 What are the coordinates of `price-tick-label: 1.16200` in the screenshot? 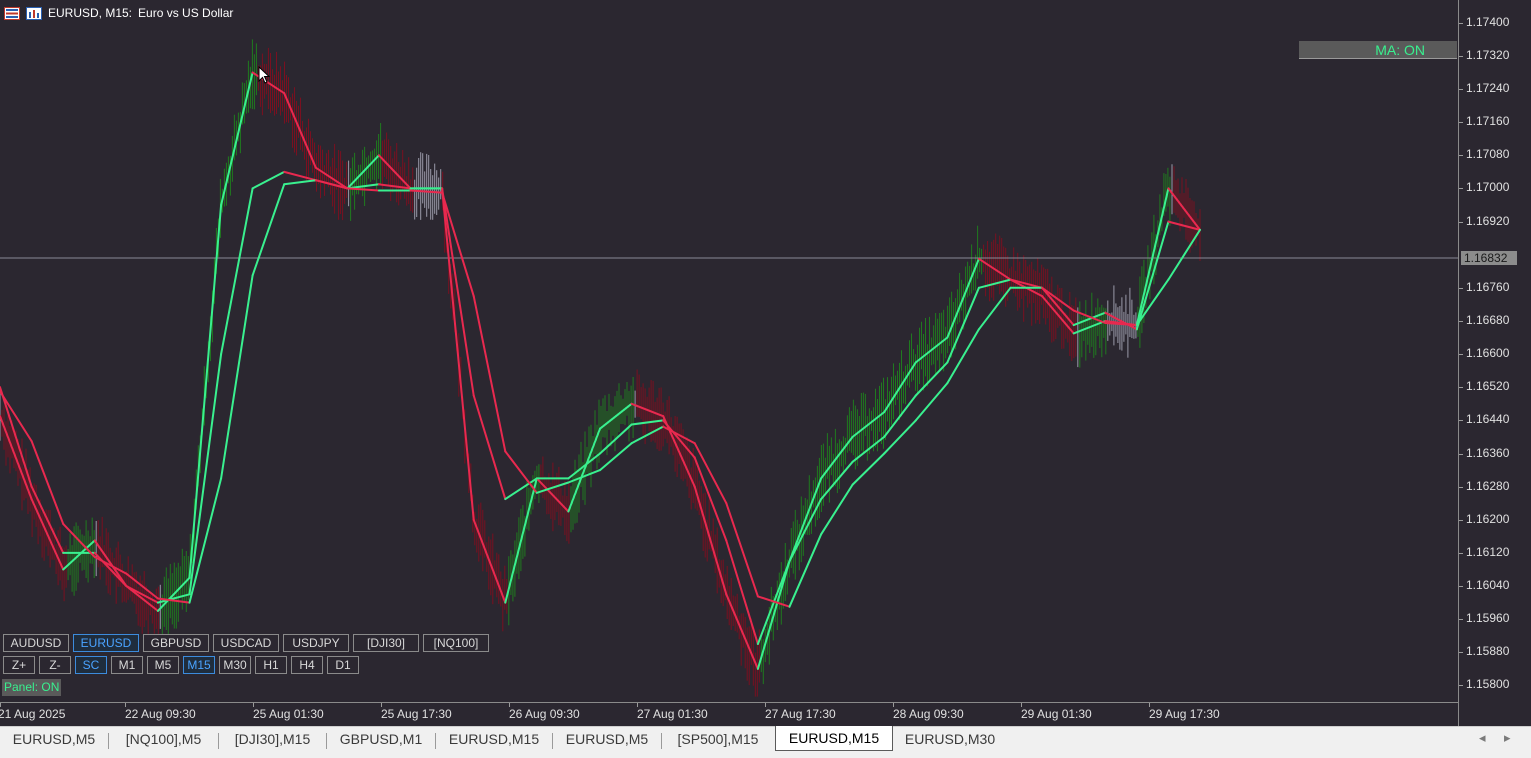 It's located at (1488, 518).